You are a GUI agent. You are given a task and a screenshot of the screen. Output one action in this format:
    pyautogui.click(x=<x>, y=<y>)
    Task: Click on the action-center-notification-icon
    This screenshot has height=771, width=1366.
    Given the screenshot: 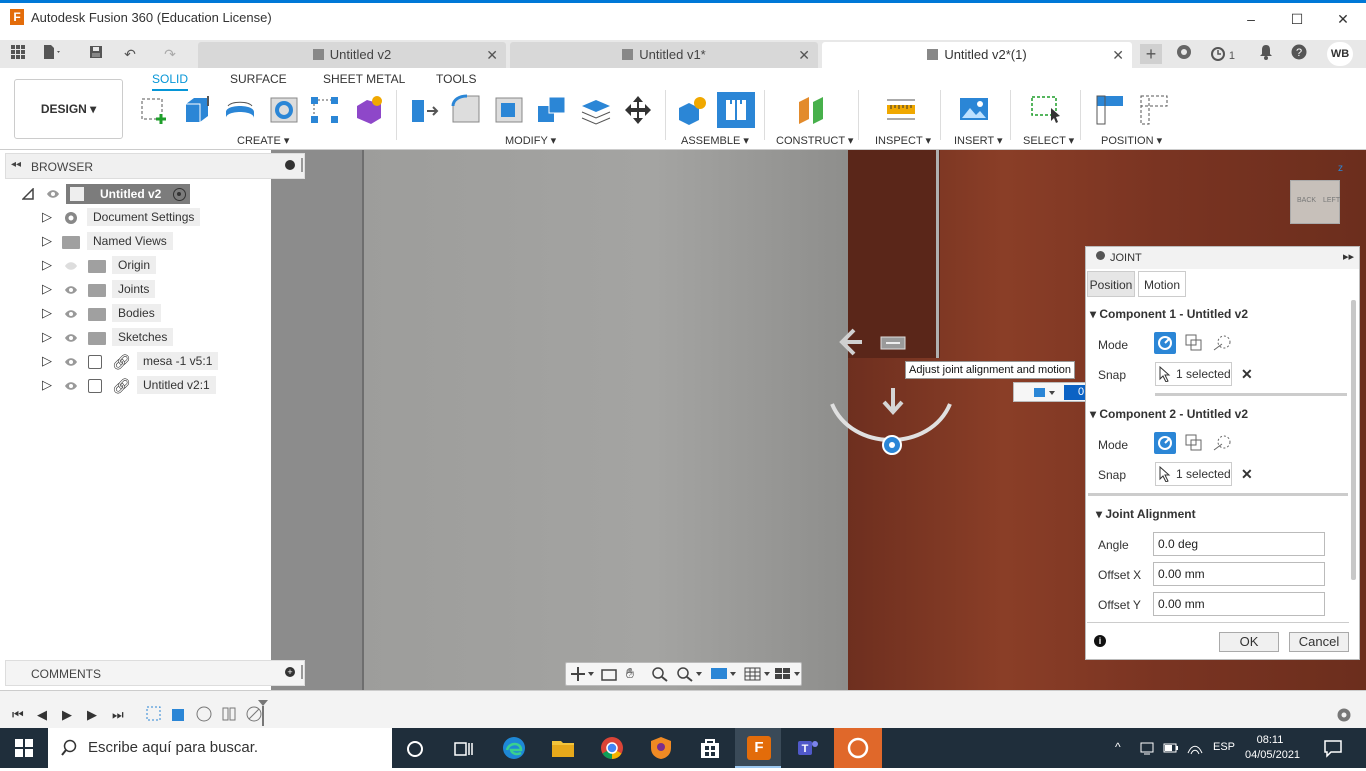 What is the action you would take?
    pyautogui.click(x=1333, y=748)
    